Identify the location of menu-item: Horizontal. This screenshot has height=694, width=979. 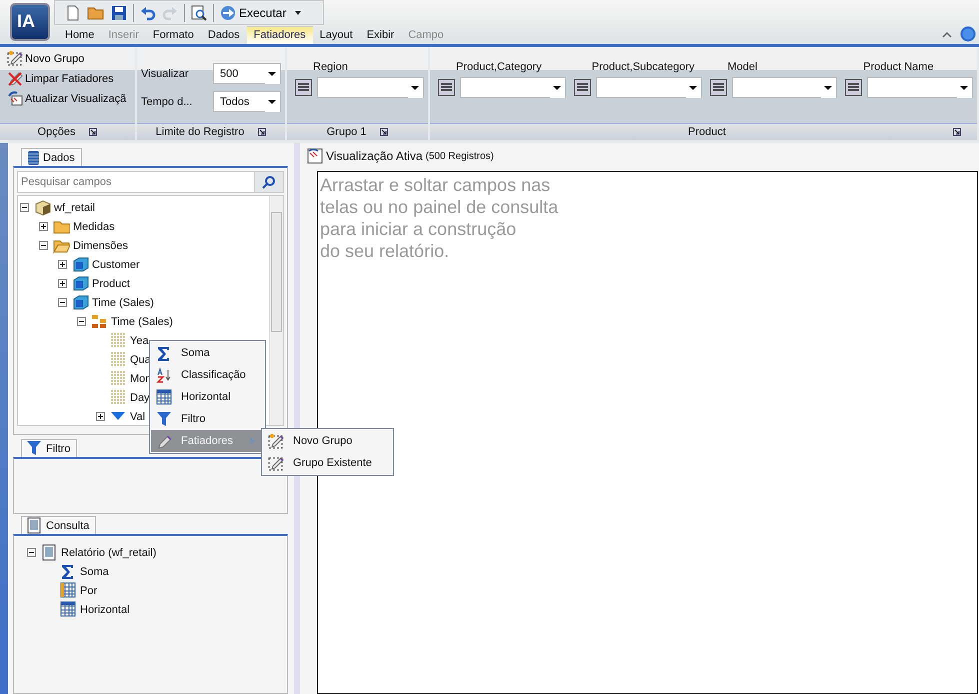
(207, 397).